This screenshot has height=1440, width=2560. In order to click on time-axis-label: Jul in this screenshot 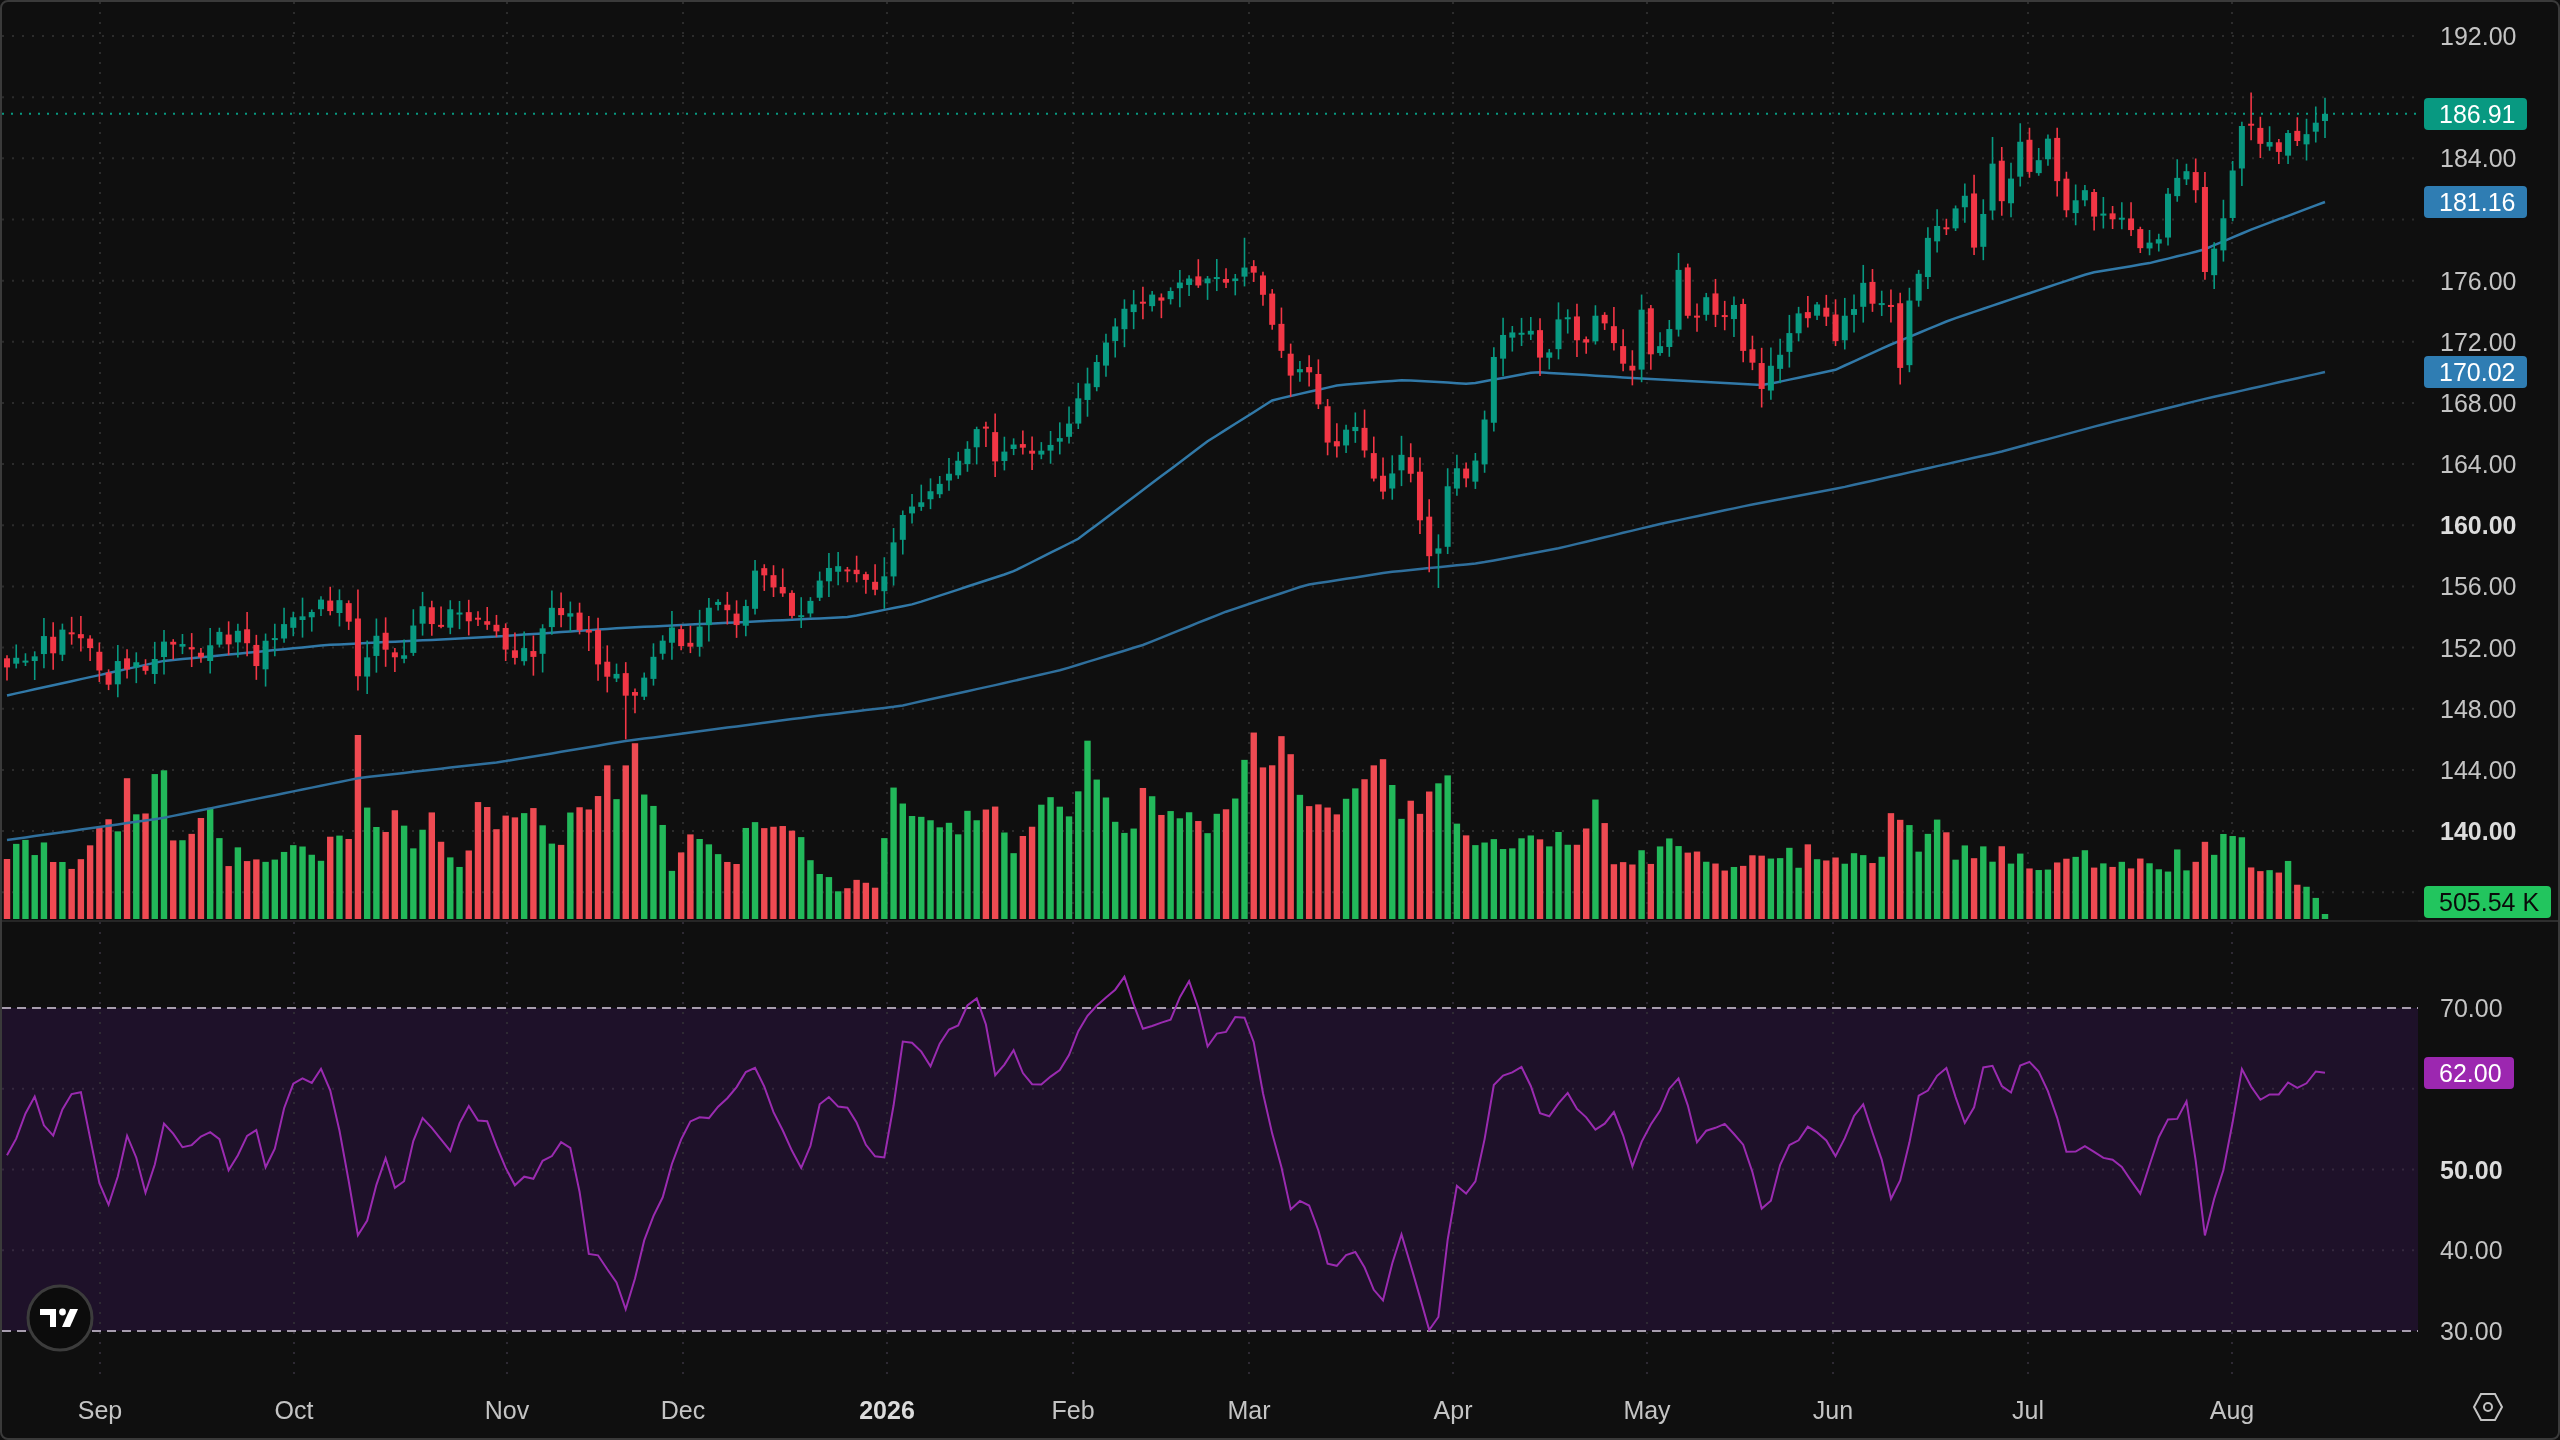, I will do `click(2028, 1410)`.